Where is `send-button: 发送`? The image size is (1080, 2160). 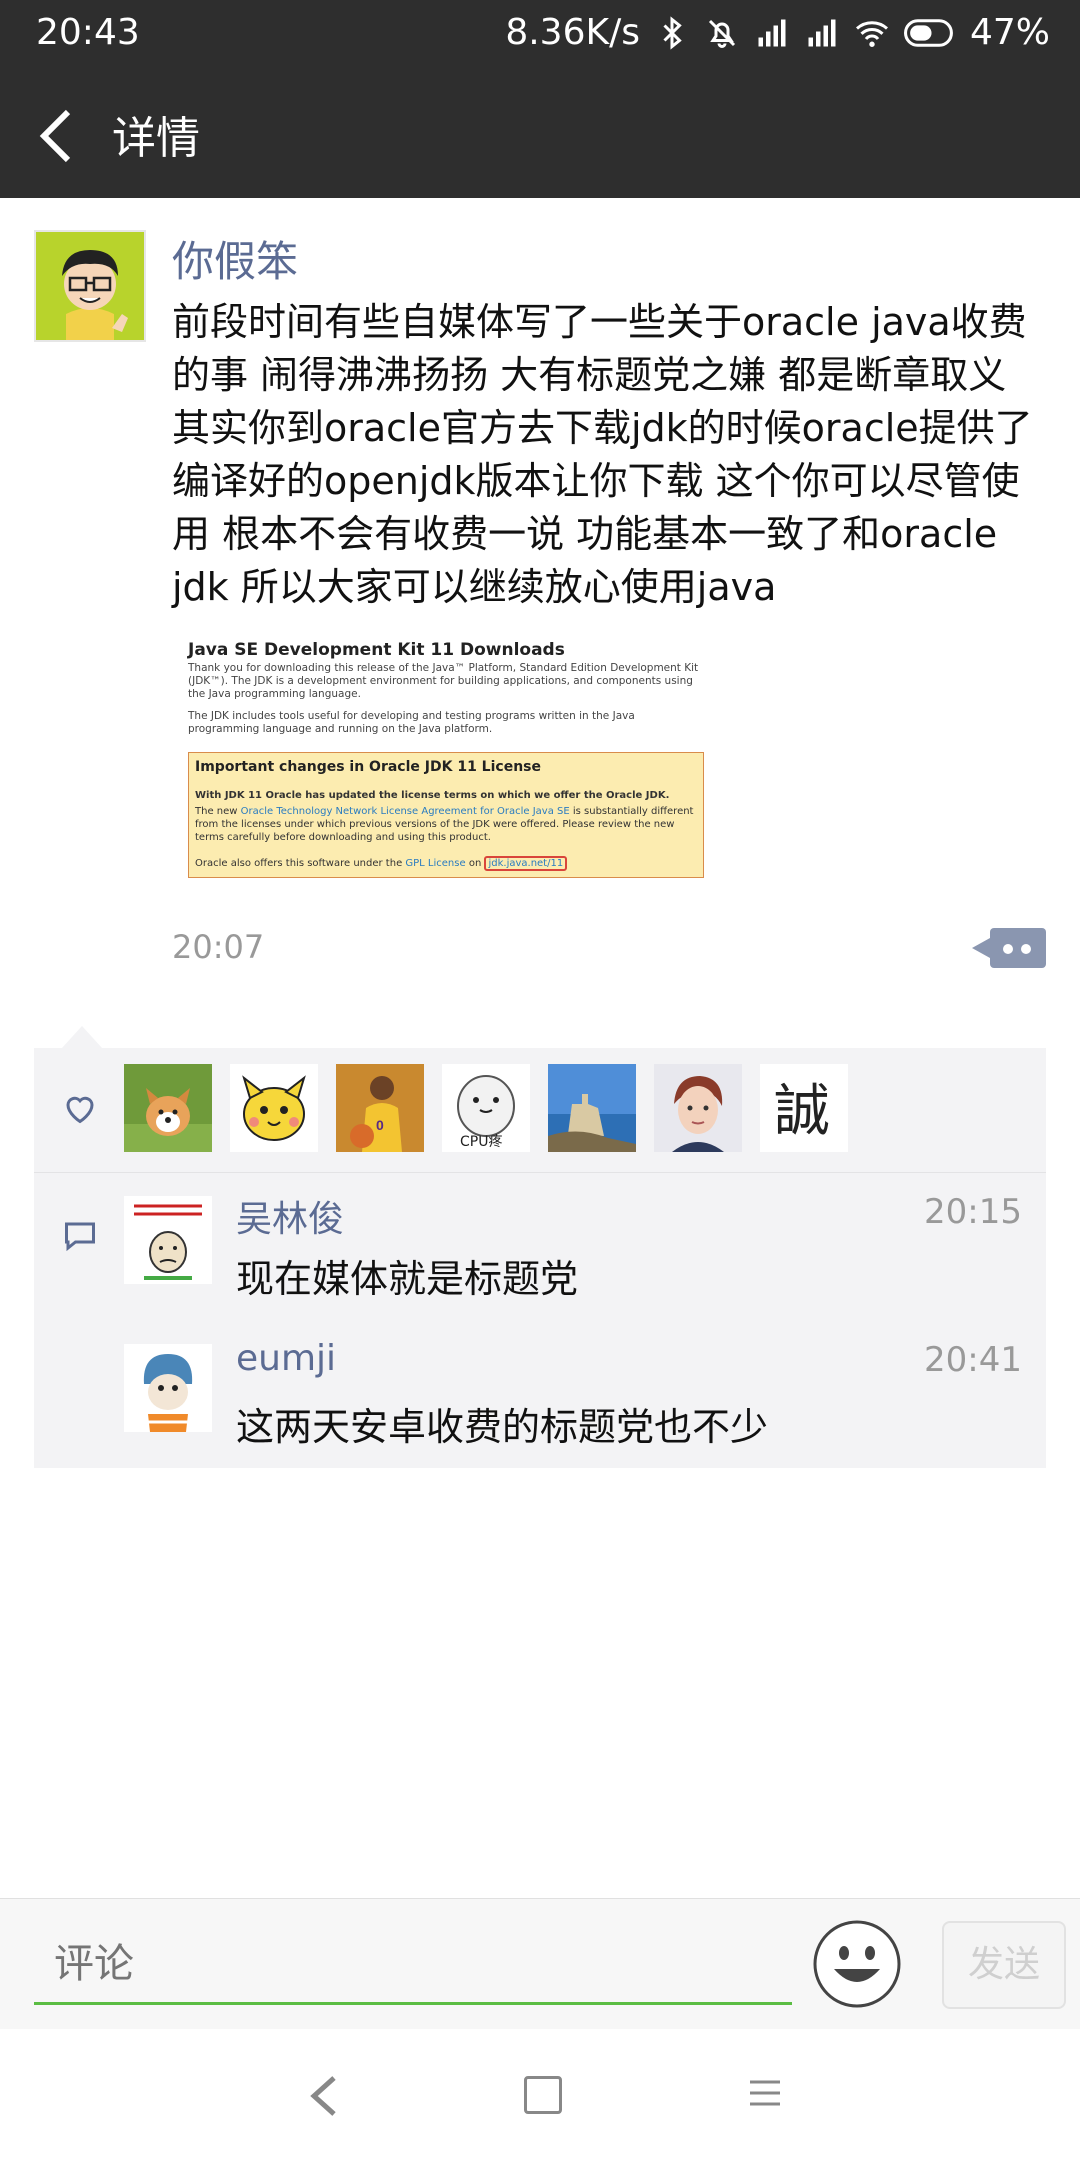 send-button: 发送 is located at coordinates (1004, 1965).